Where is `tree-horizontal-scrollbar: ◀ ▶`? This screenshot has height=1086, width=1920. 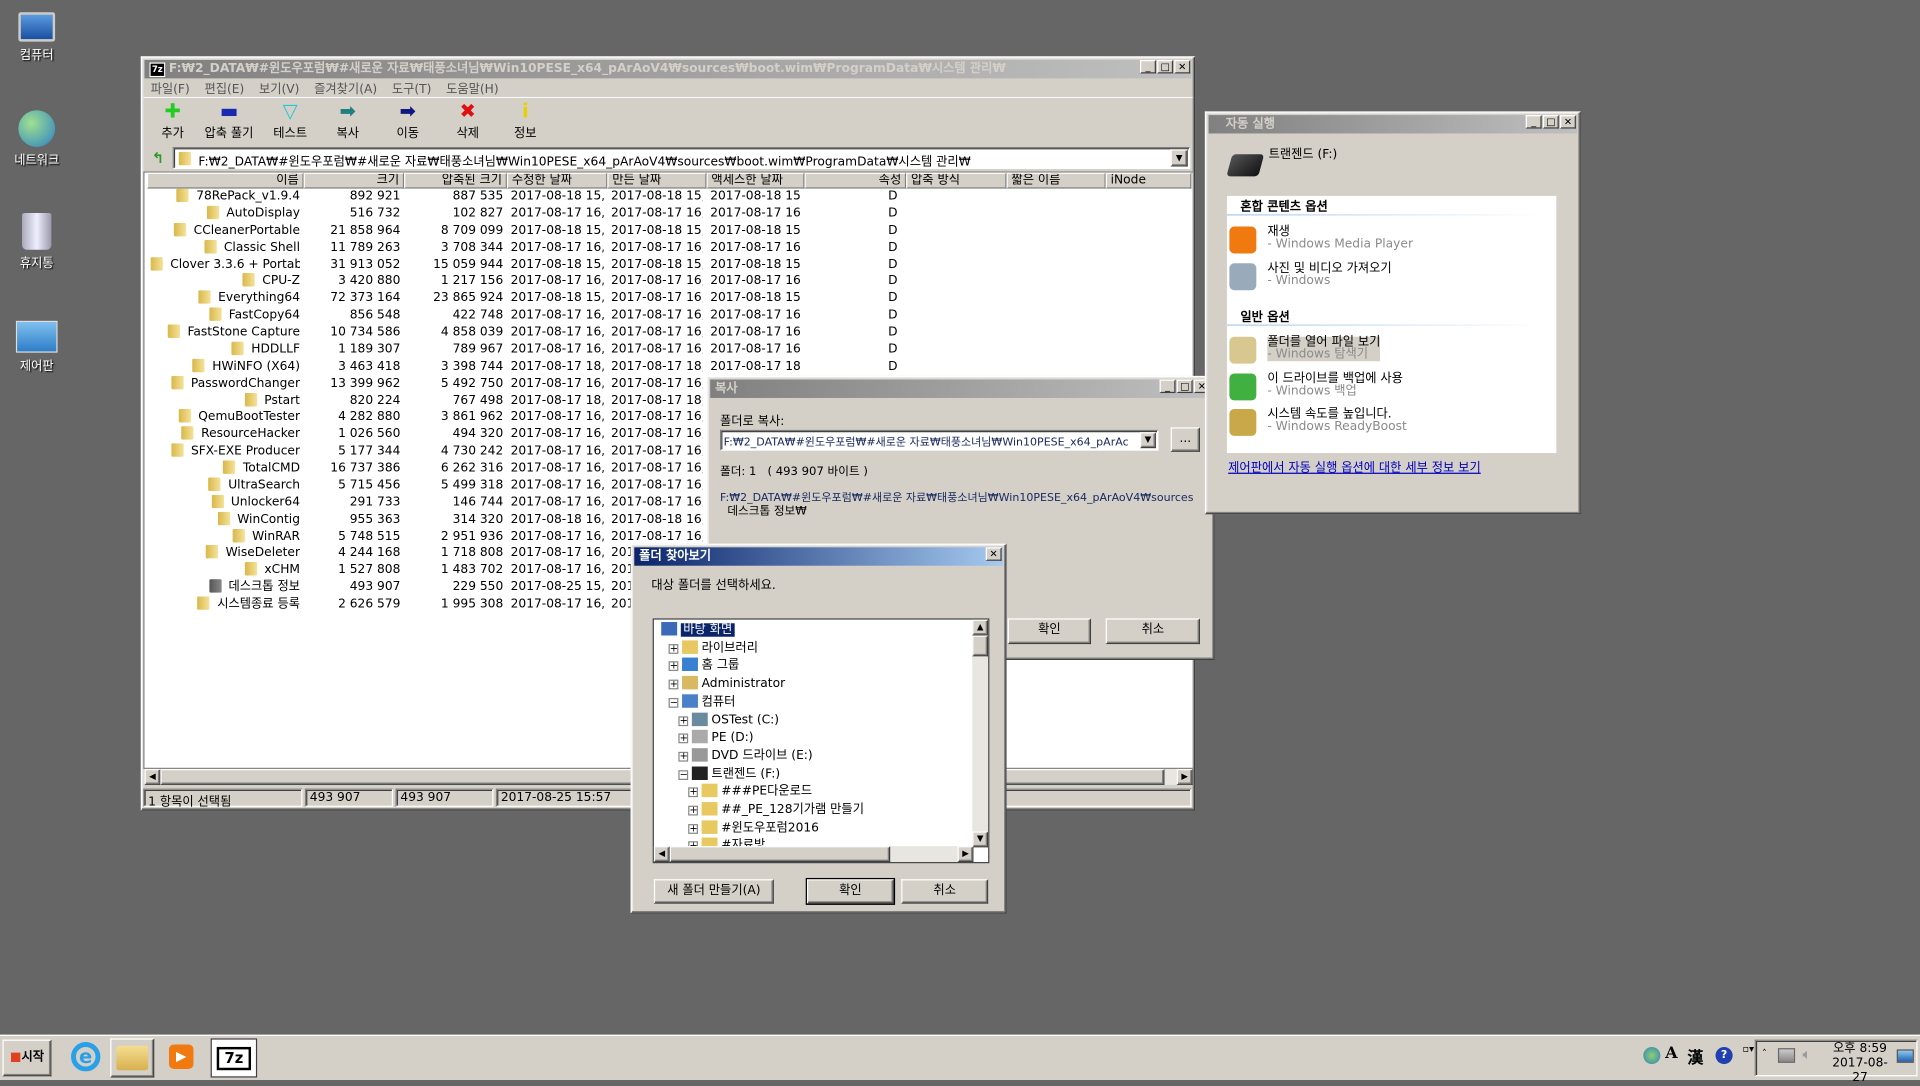
tree-horizontal-scrollbar: ◀ ▶ is located at coordinates (813, 854).